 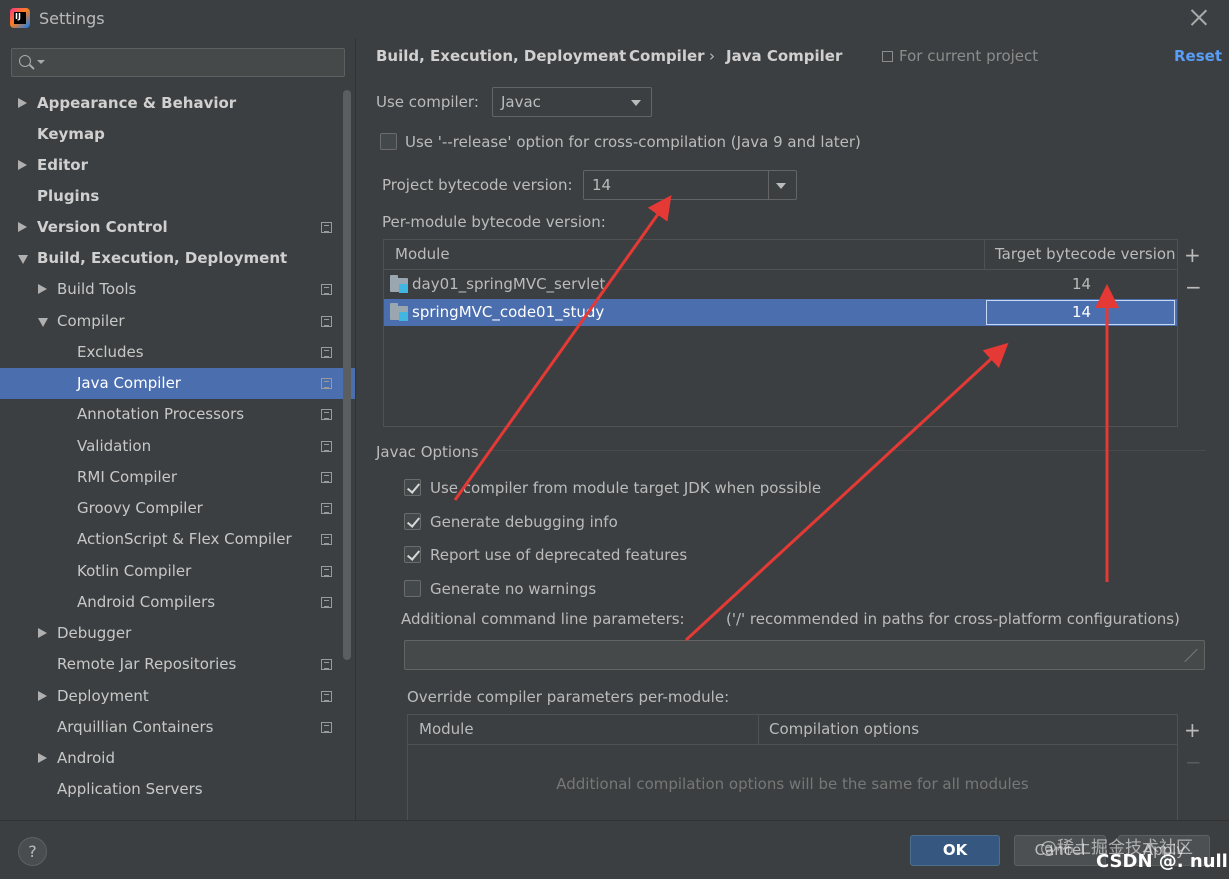 I want to click on search-history-dropdown-icon, so click(x=41, y=62).